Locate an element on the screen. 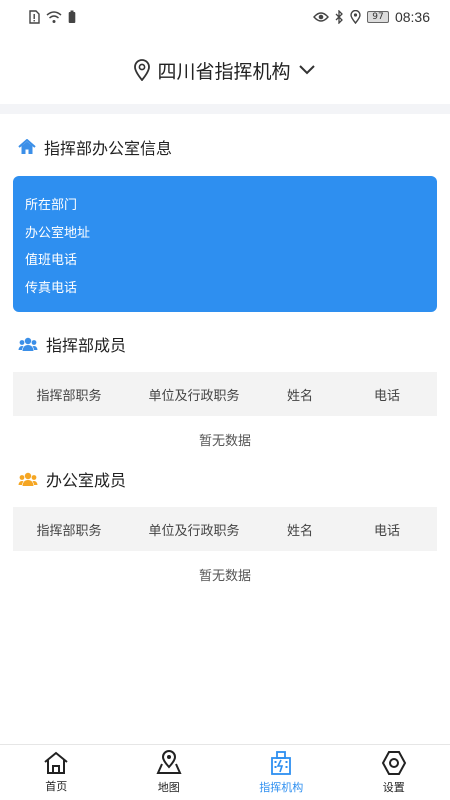 The height and width of the screenshot is (800, 450). info-row-fax: 传真电话 is located at coordinates (51, 288).